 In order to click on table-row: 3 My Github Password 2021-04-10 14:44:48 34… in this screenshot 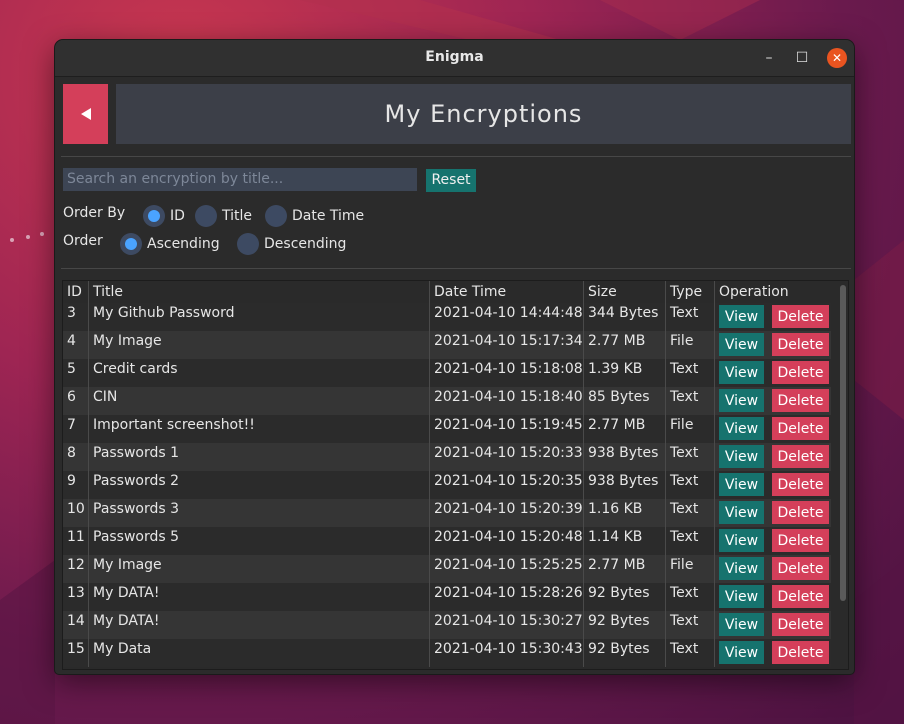, I will do `click(447, 317)`.